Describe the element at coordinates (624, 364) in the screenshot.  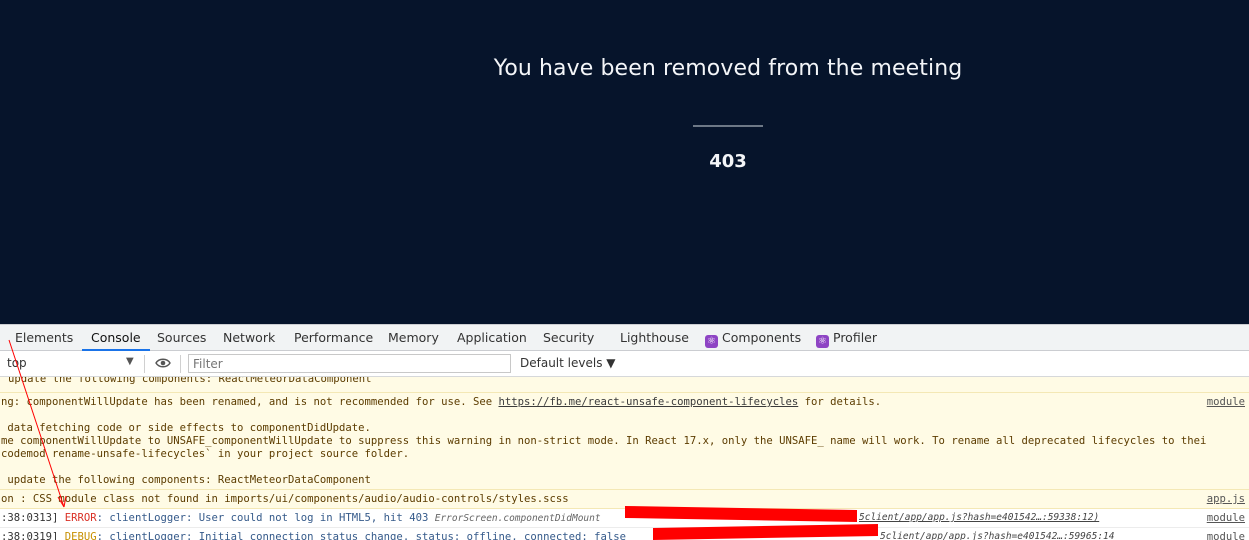
I see `console-toolbar: top ▼ Default levels ▼` at that location.